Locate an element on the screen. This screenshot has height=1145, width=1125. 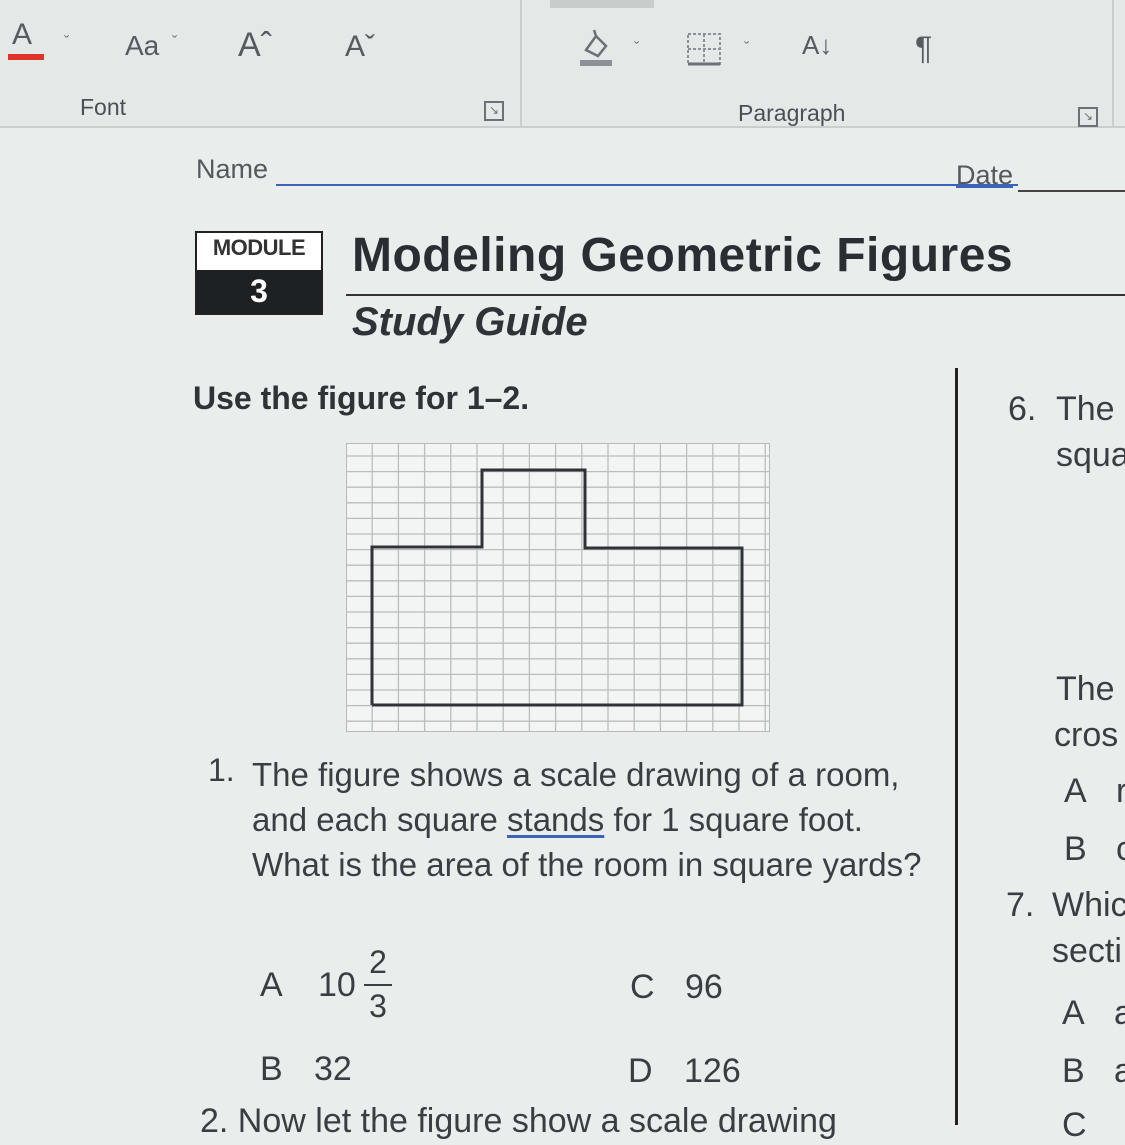
font-group-label: Font is located at coordinates (103, 107).